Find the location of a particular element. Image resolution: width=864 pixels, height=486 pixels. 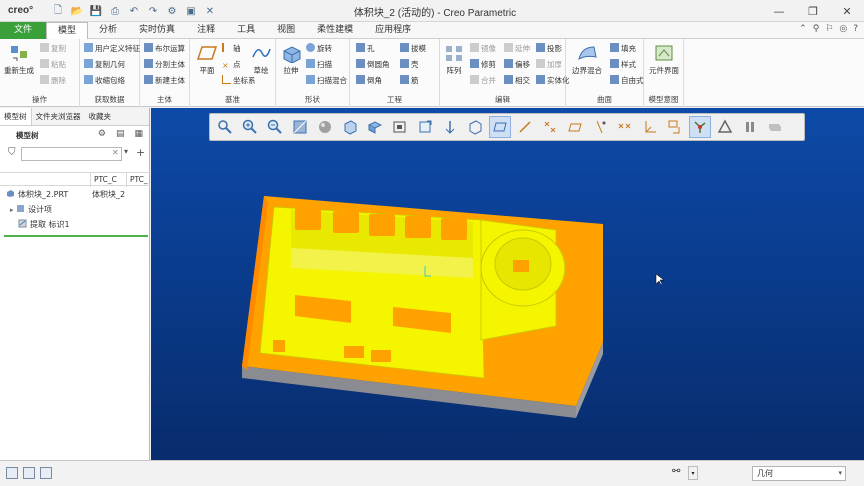

new-body-button: 新建主体 is located at coordinates (164, 81).